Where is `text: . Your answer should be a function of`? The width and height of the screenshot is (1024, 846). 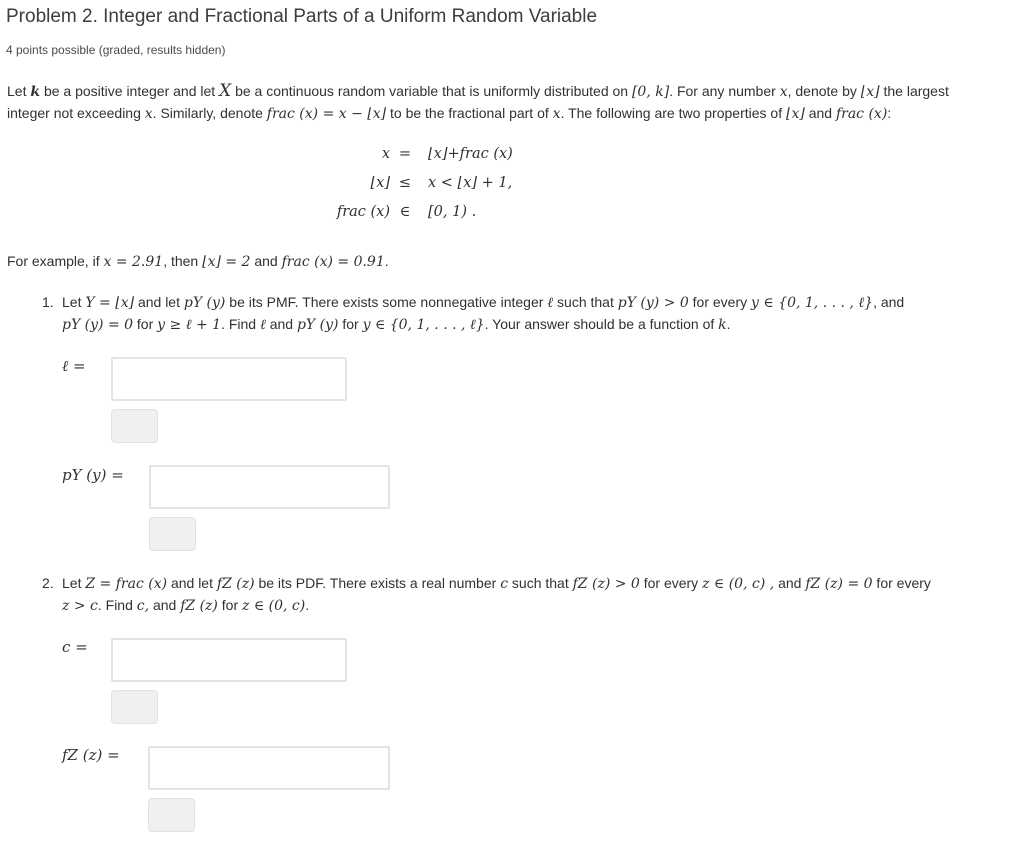
text: . Your answer should be a function of is located at coordinates (601, 324).